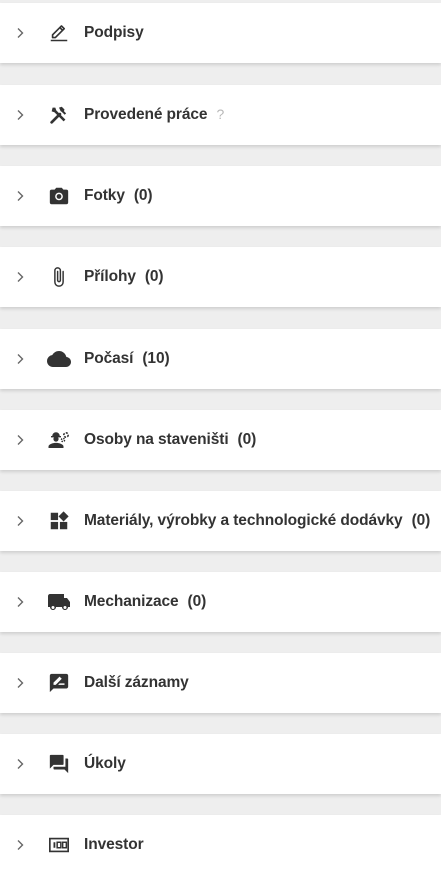  I want to click on section-title: Počasí, so click(109, 358).